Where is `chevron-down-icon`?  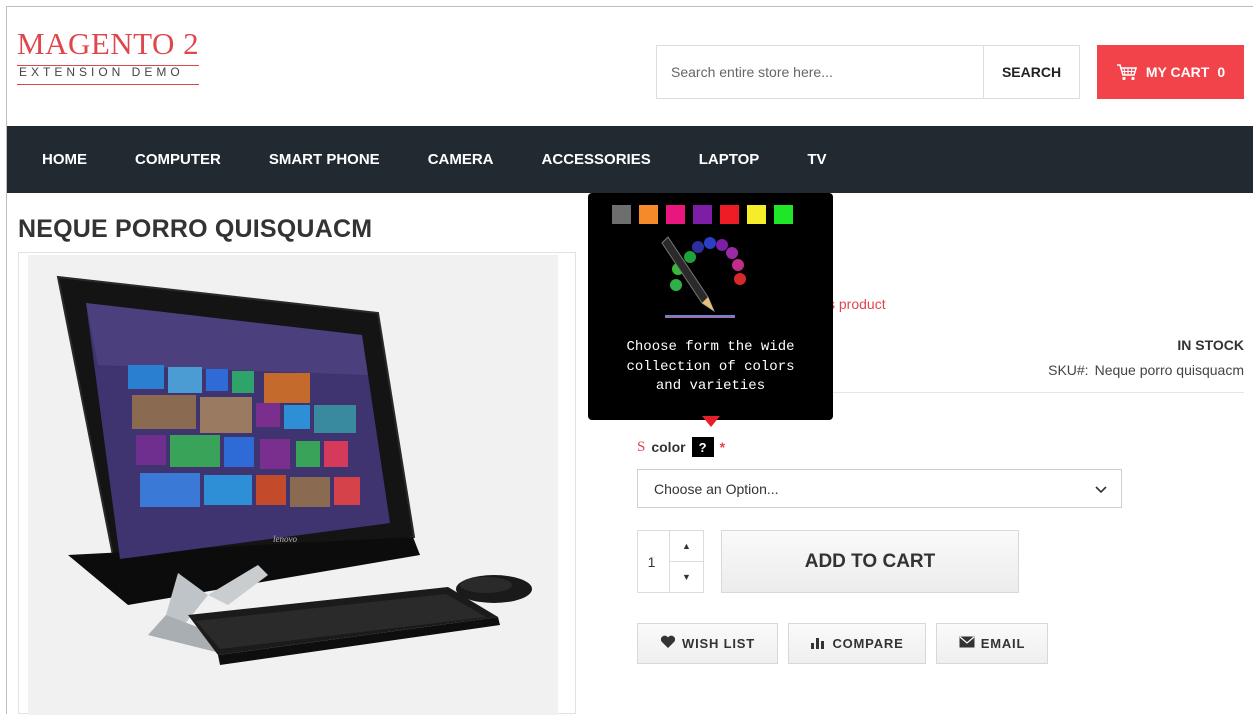
chevron-down-icon is located at coordinates (1101, 489).